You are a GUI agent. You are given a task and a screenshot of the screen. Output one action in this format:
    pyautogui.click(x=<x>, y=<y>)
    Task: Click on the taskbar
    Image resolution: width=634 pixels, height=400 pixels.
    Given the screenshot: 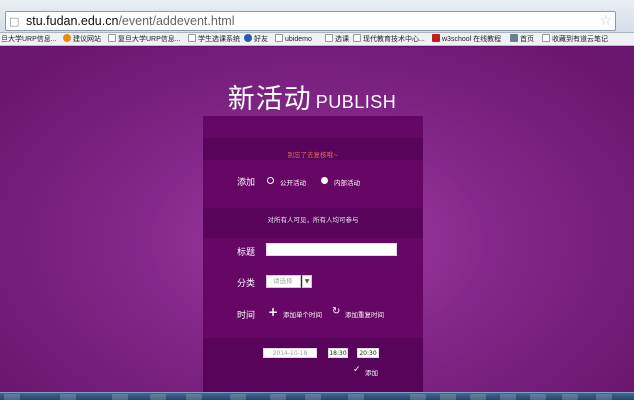 What is the action you would take?
    pyautogui.click(x=317, y=396)
    